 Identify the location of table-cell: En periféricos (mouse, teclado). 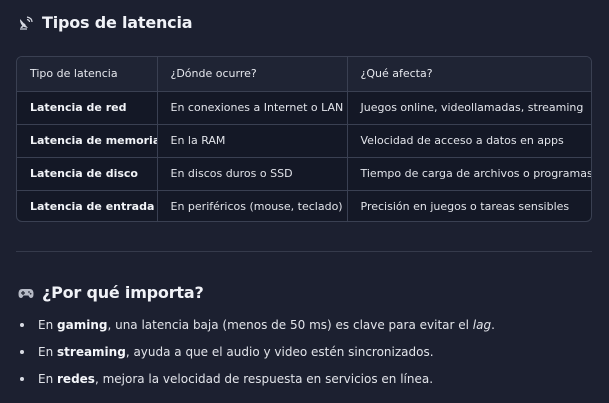
(252, 205).